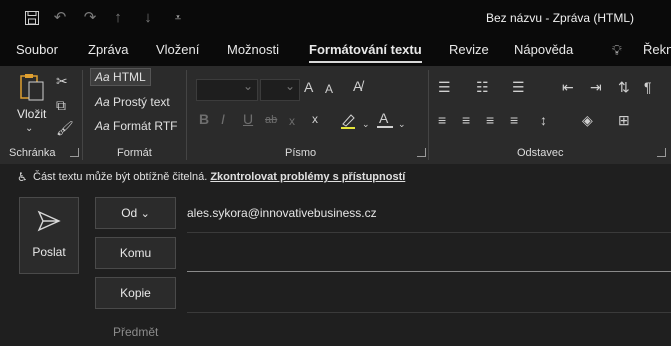 This screenshot has height=346, width=671. I want to click on tab-moznosti: Možnosti, so click(253, 49).